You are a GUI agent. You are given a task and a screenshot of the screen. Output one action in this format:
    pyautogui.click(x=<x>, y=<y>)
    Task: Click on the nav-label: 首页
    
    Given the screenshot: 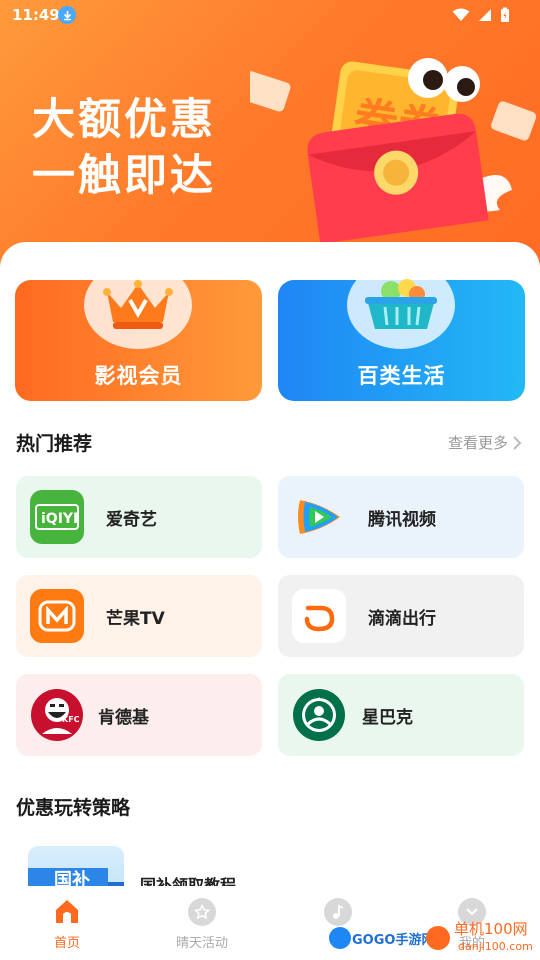 What is the action you would take?
    pyautogui.click(x=66, y=943)
    